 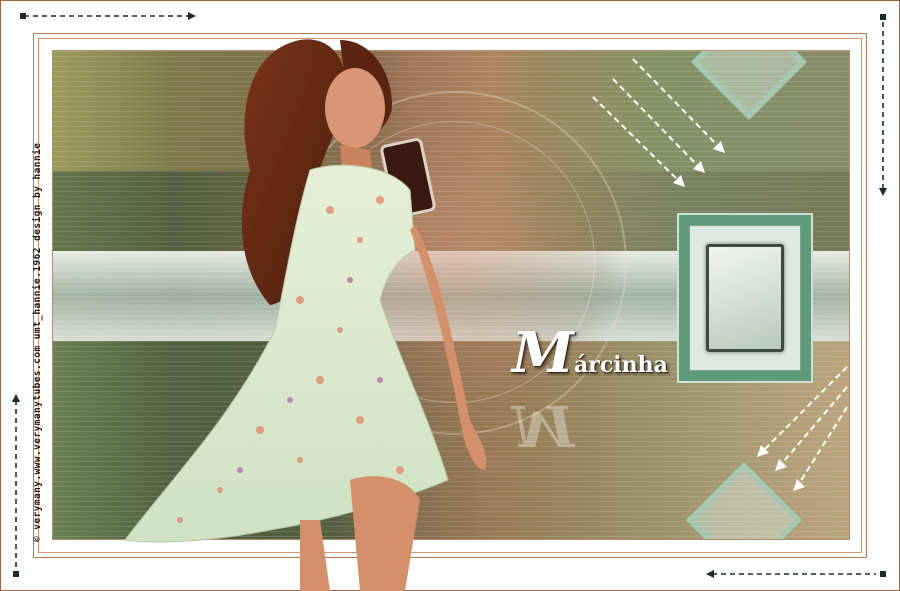 I want to click on signature-name: Márcinha, so click(x=590, y=353).